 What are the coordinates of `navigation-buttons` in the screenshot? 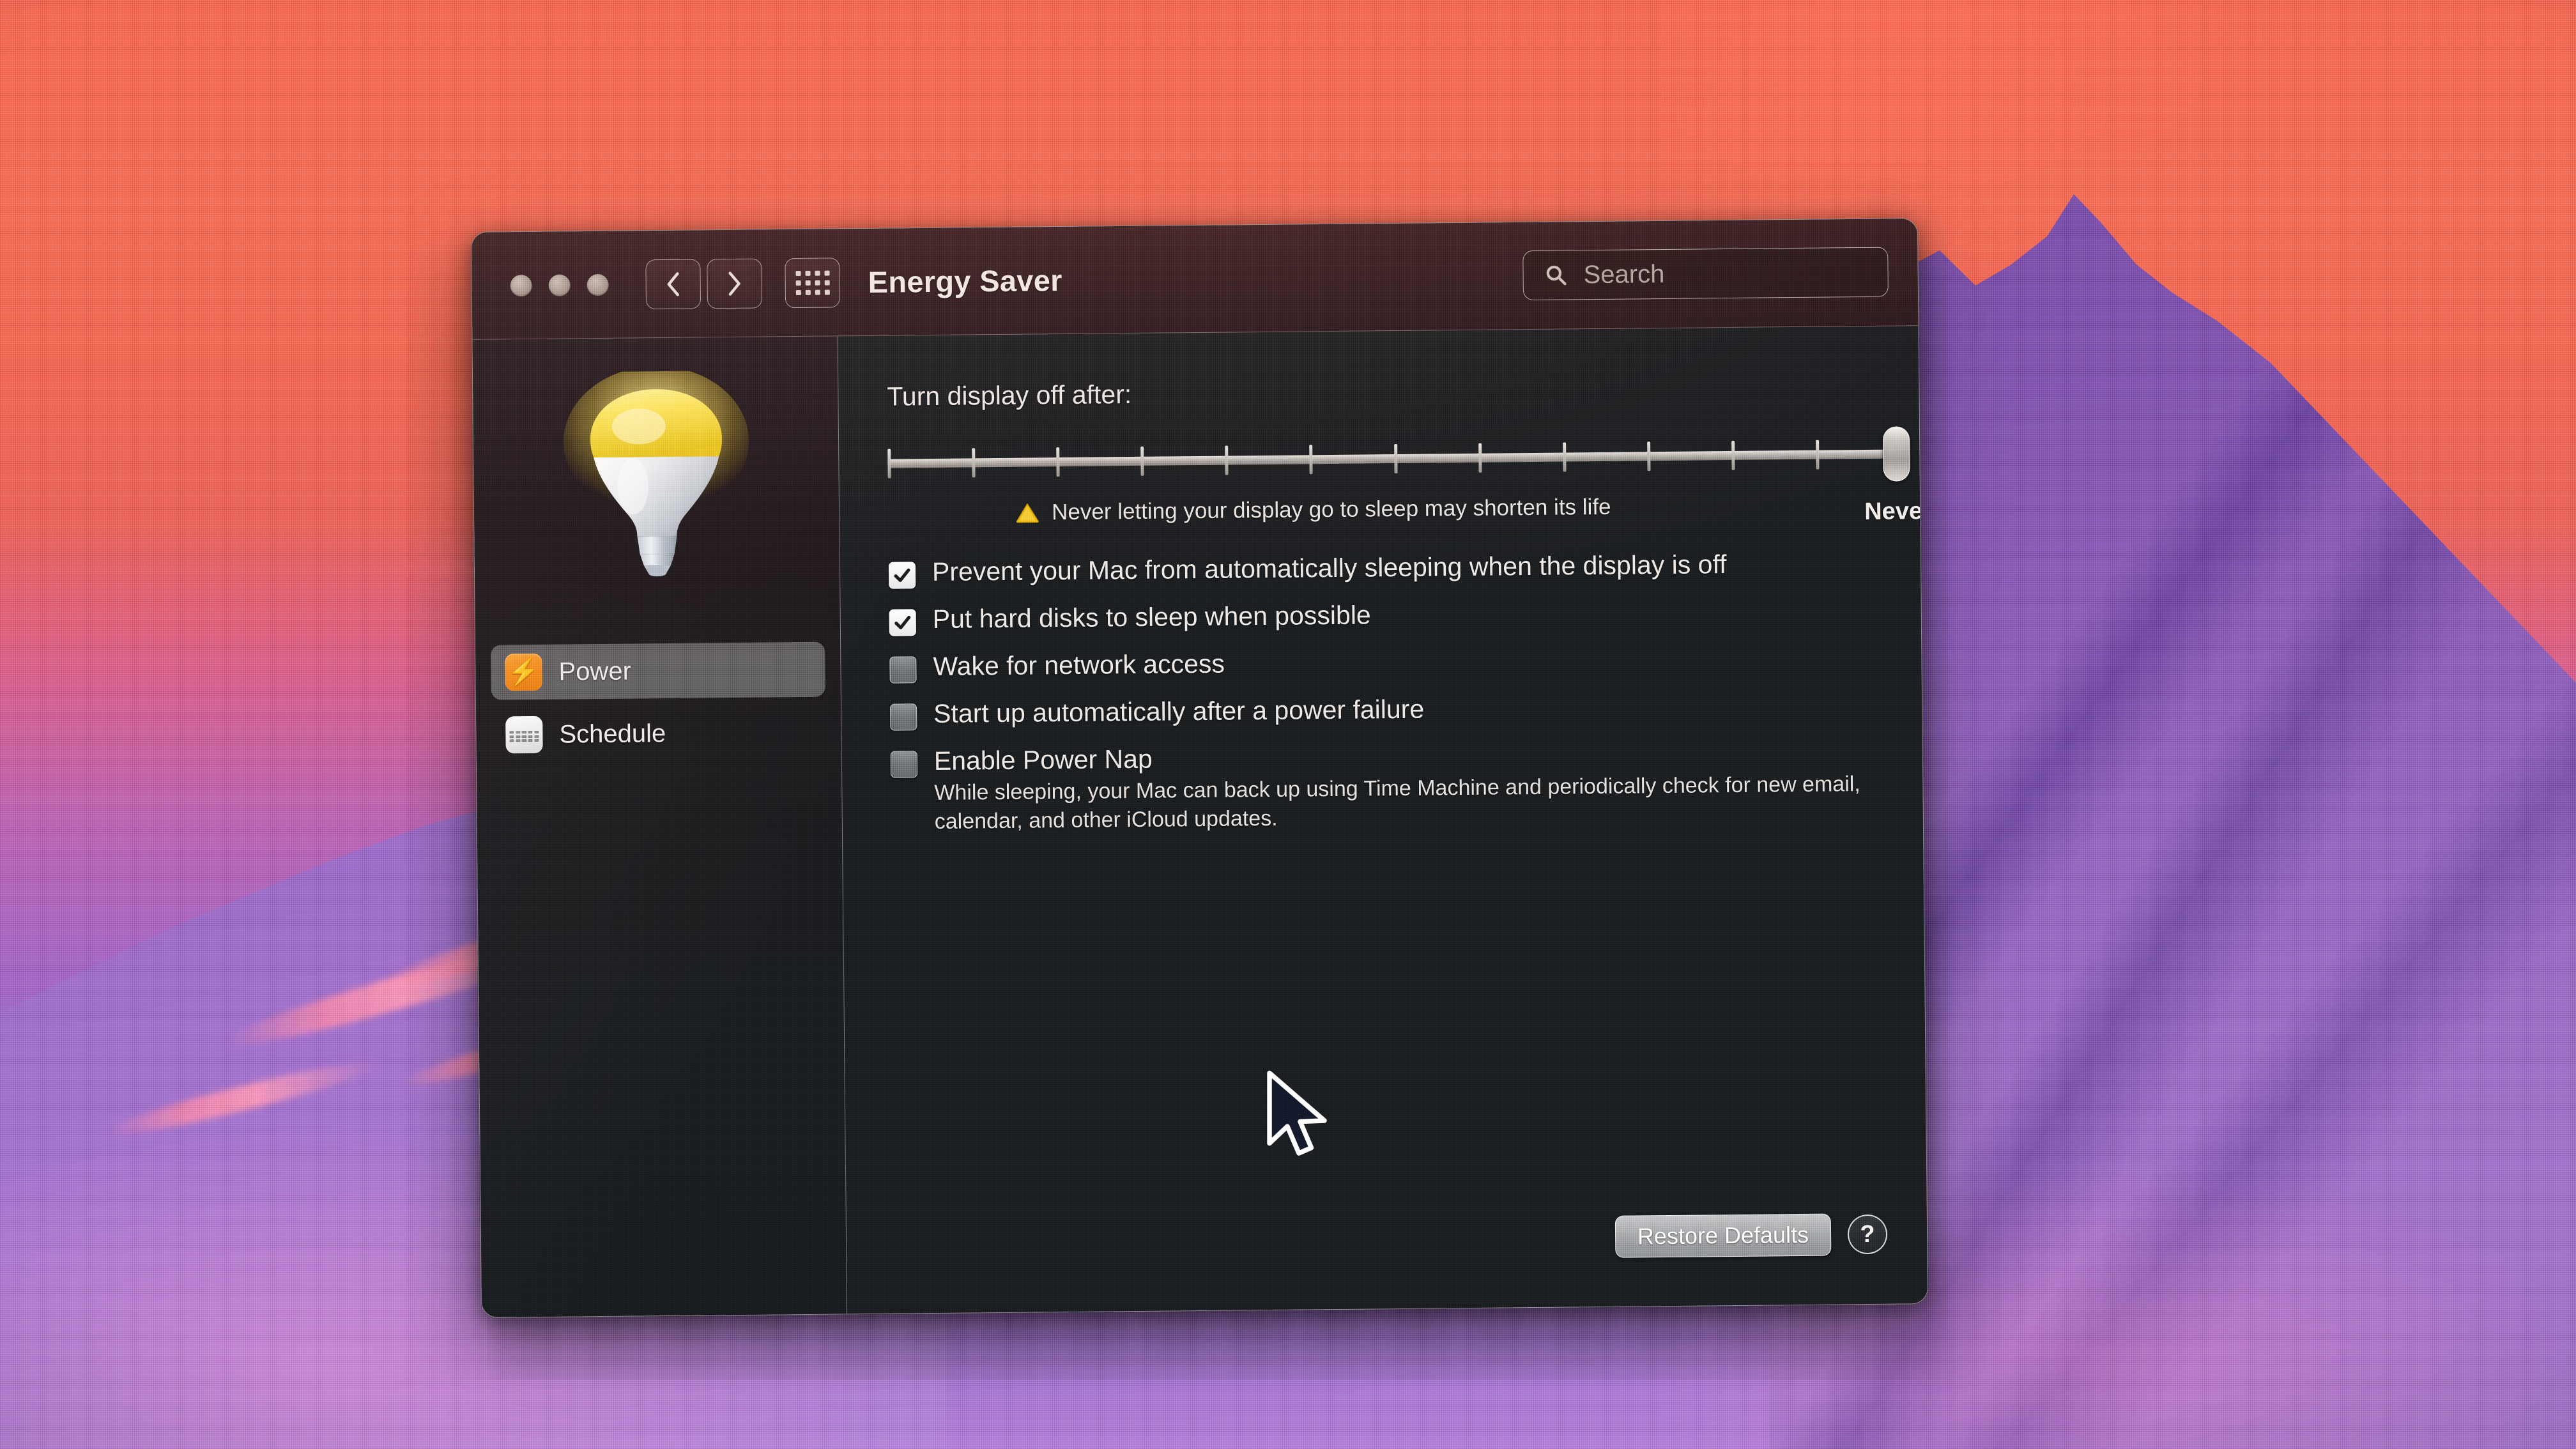 It's located at (704, 283).